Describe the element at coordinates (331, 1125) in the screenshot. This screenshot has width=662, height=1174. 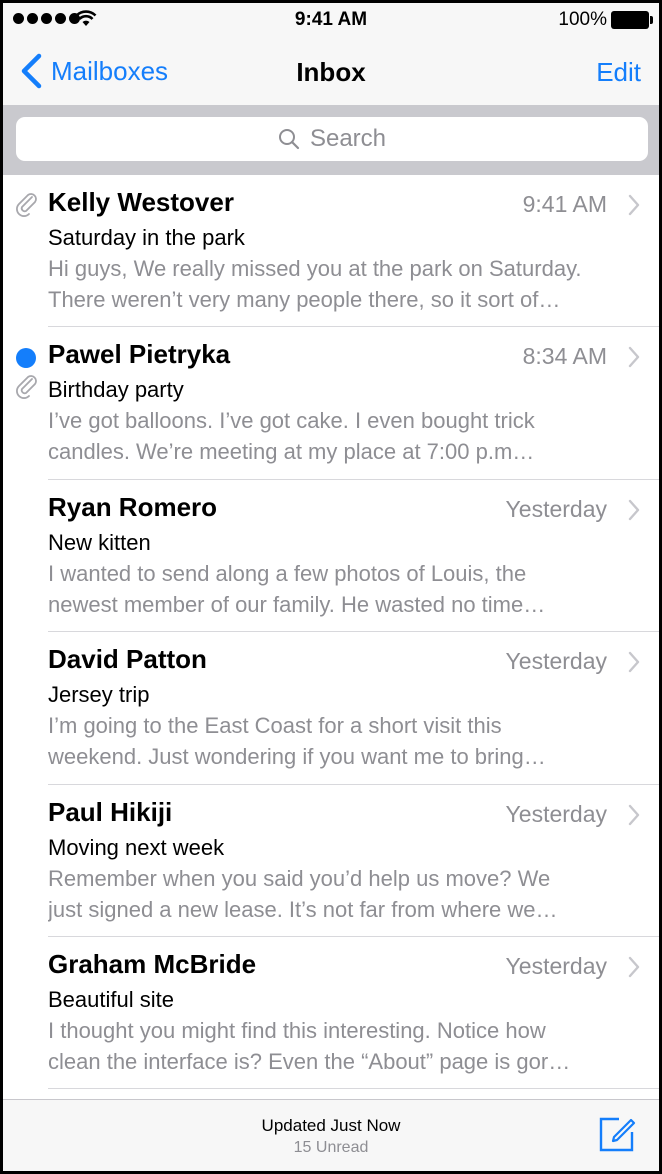
I see `updated-status: Updated Just Now` at that location.